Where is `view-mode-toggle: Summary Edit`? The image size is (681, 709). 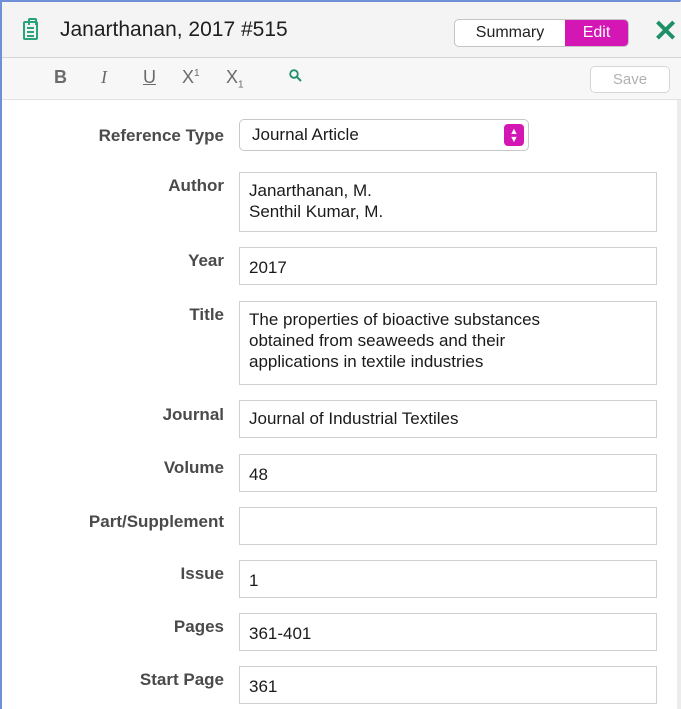 view-mode-toggle: Summary Edit is located at coordinates (541, 33).